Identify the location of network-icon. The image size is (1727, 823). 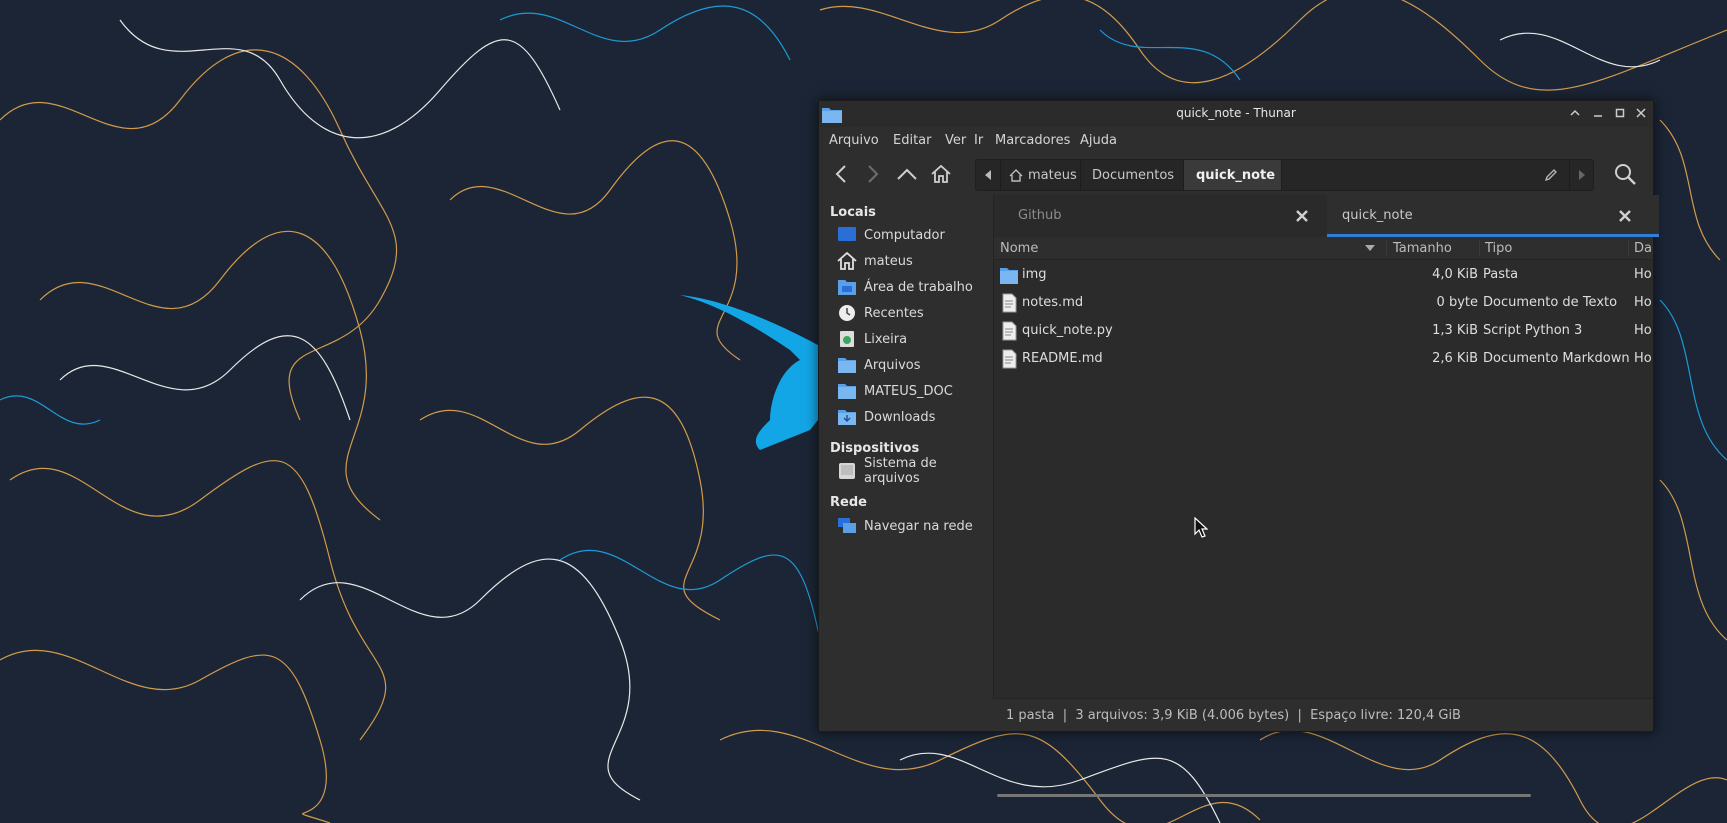
(847, 525).